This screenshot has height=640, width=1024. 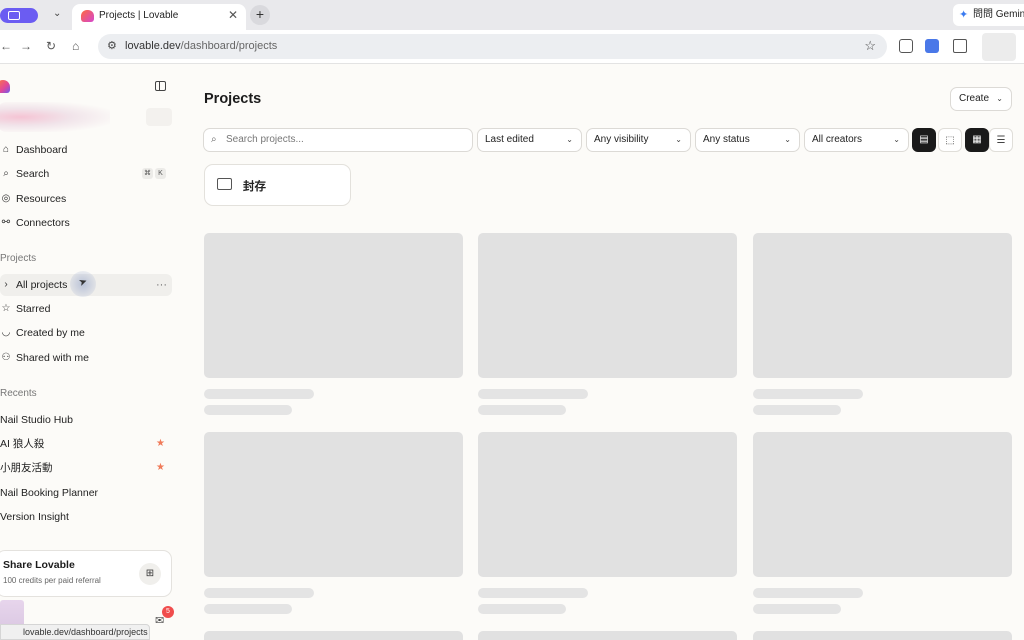 What do you see at coordinates (1001, 140) in the screenshot?
I see `list-view-button: ☰` at bounding box center [1001, 140].